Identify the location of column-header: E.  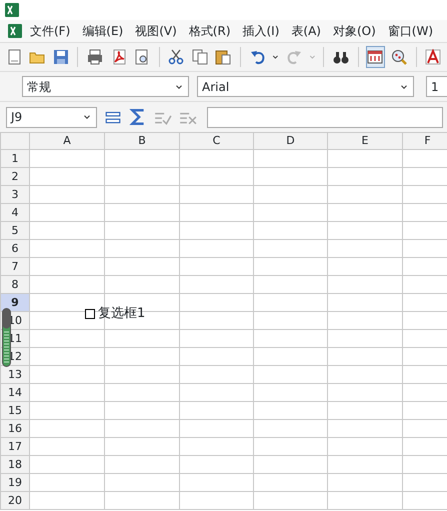
(365, 141).